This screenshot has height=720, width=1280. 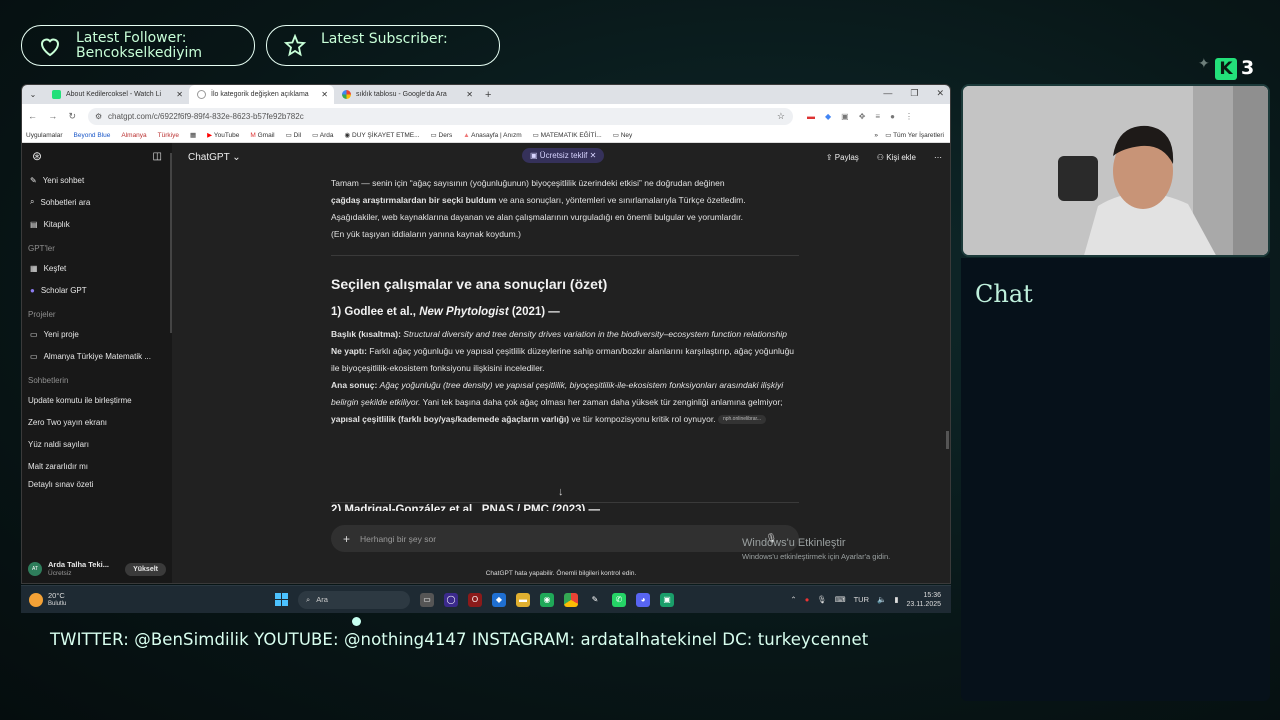 What do you see at coordinates (97, 444) in the screenshot?
I see `chat-history-item: Yüz naldi sayıları` at bounding box center [97, 444].